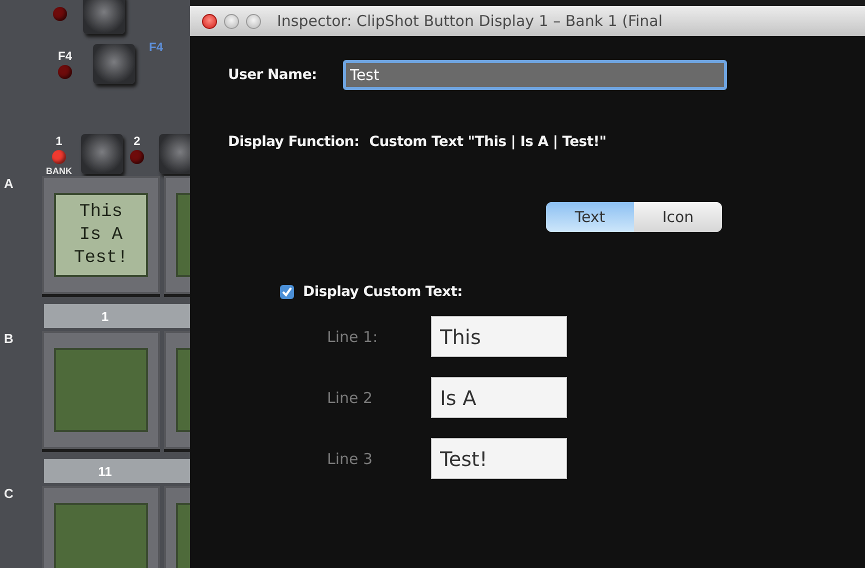 The height and width of the screenshot is (568, 865). What do you see at coordinates (137, 141) in the screenshot?
I see `key-number: 2` at bounding box center [137, 141].